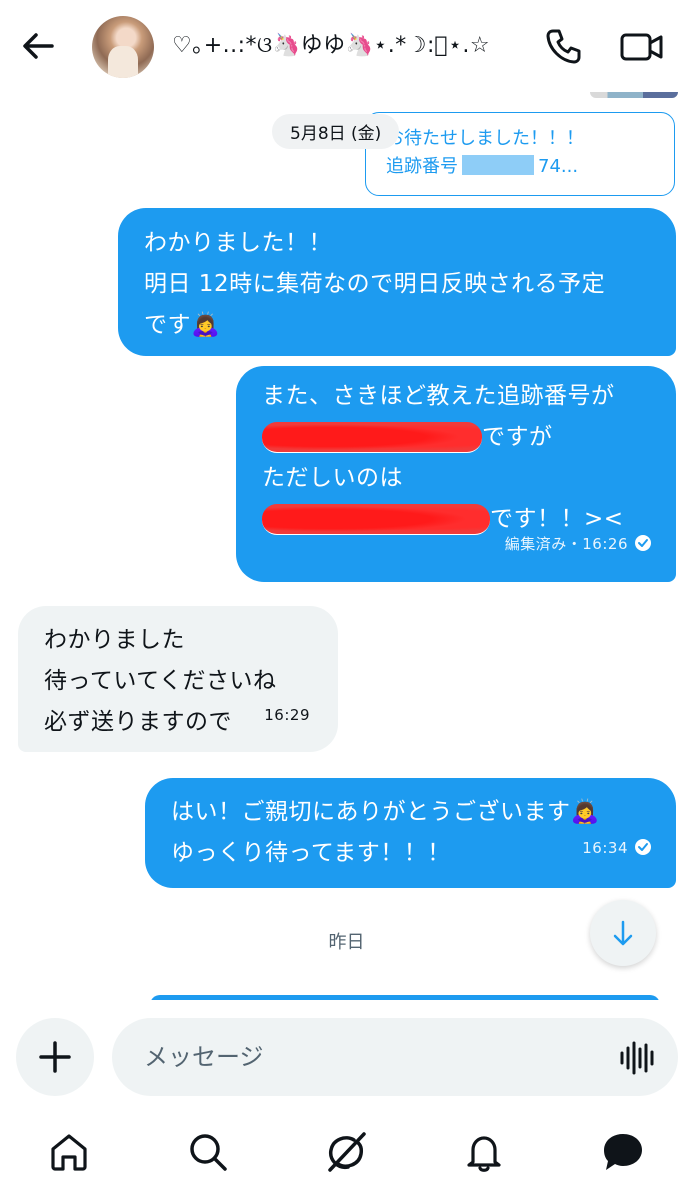 This screenshot has height=1200, width=693. I want to click on add-attachment-button, so click(55, 1057).